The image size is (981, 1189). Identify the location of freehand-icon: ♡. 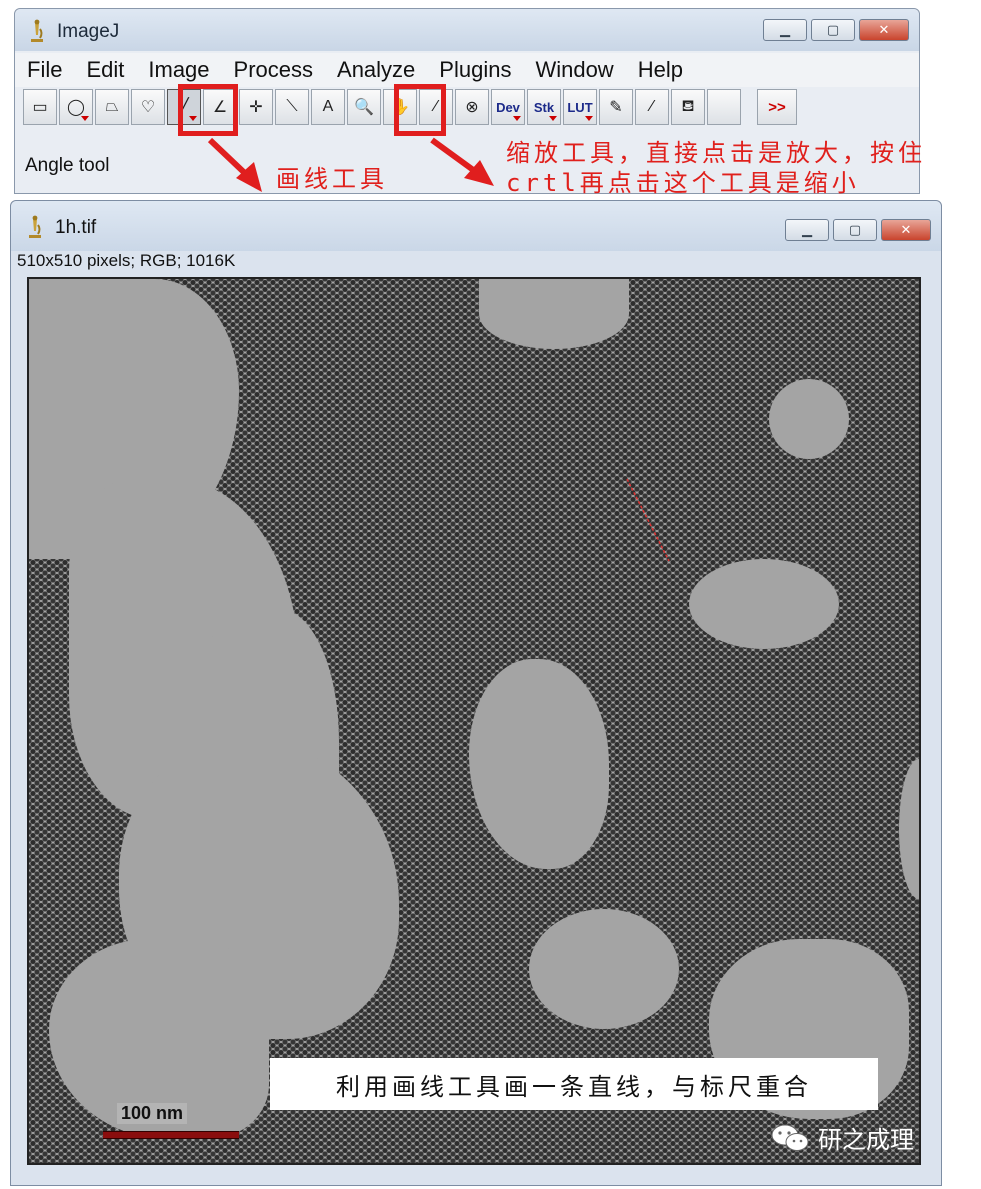
(148, 107).